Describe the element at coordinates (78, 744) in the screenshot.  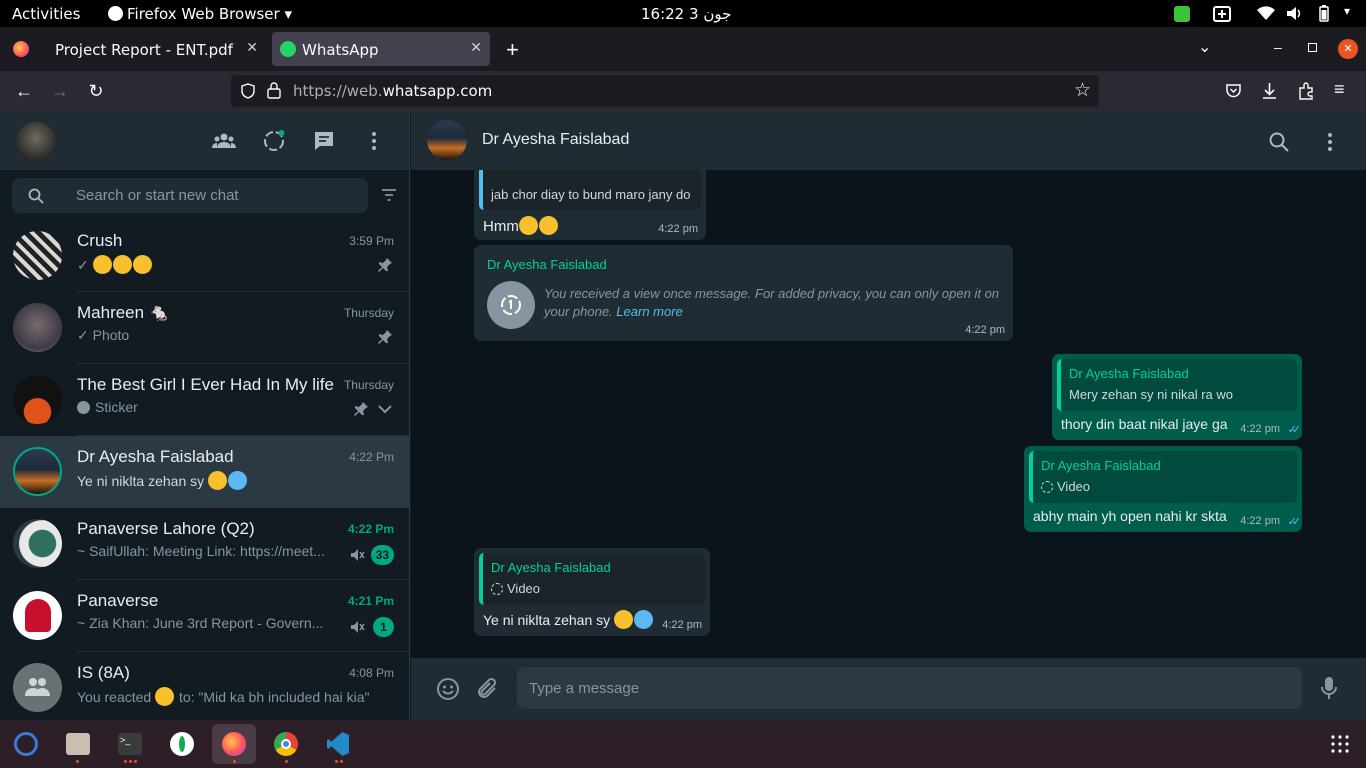
I see `dock-files-icon` at that location.